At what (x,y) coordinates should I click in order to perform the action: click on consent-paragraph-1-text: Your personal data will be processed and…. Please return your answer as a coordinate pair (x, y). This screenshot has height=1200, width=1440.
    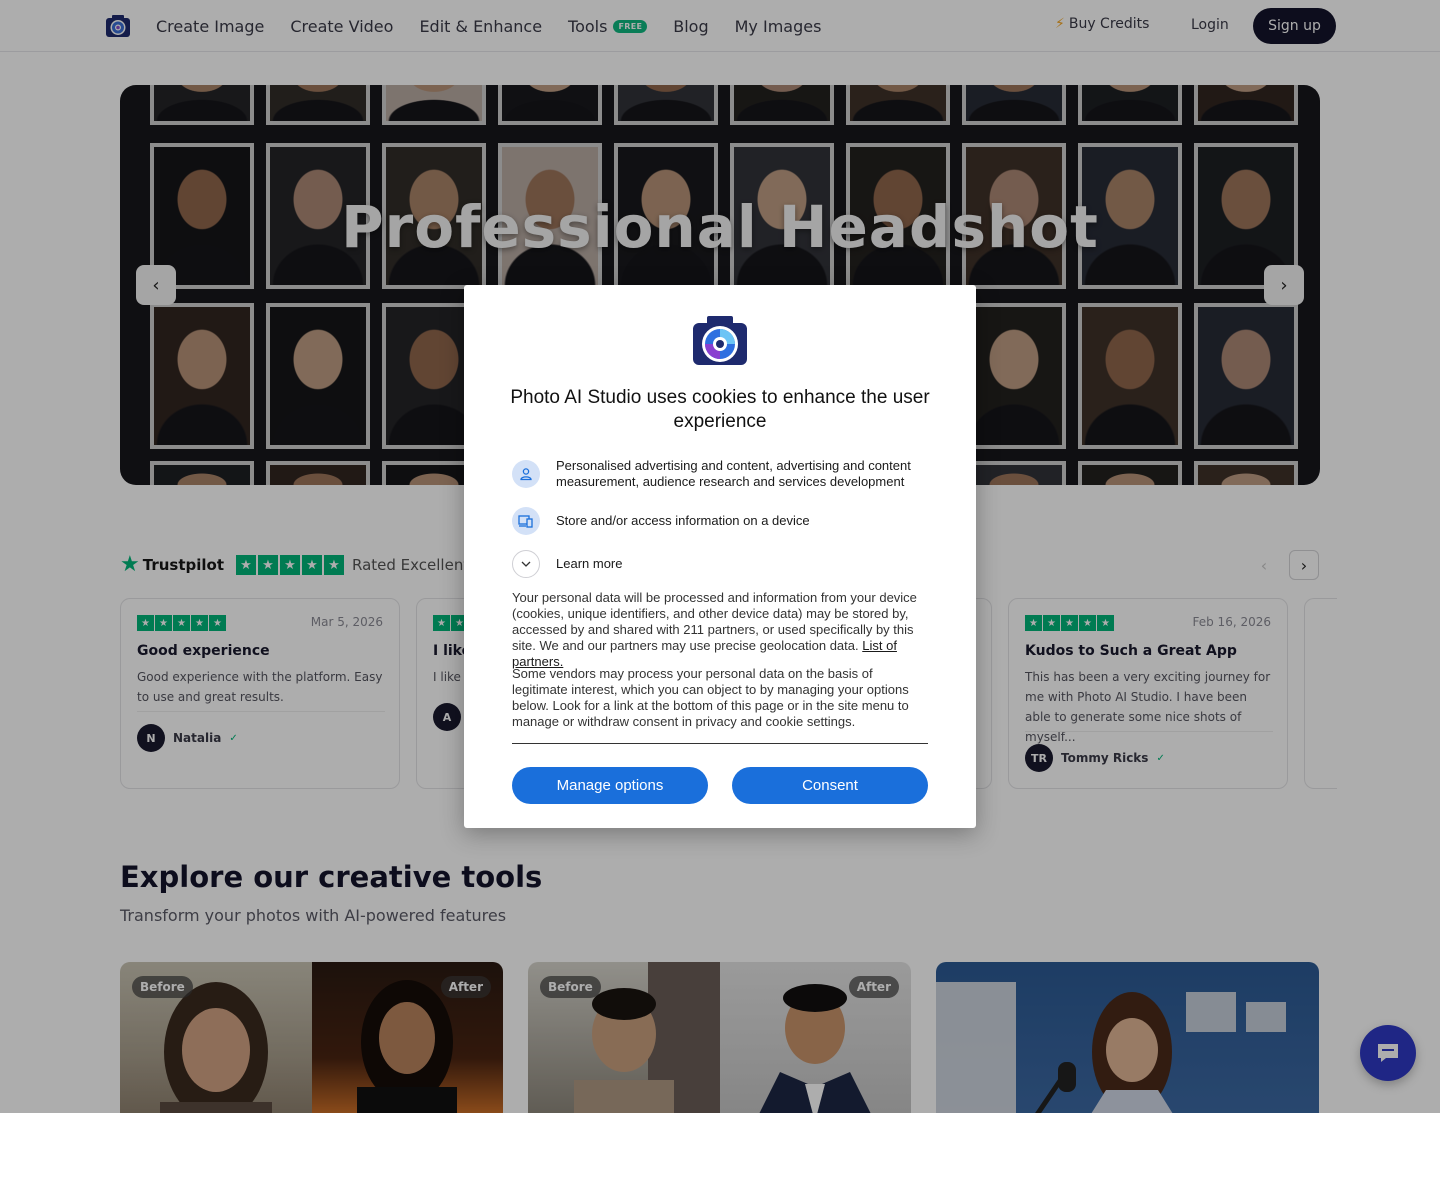
    Looking at the image, I should click on (714, 621).